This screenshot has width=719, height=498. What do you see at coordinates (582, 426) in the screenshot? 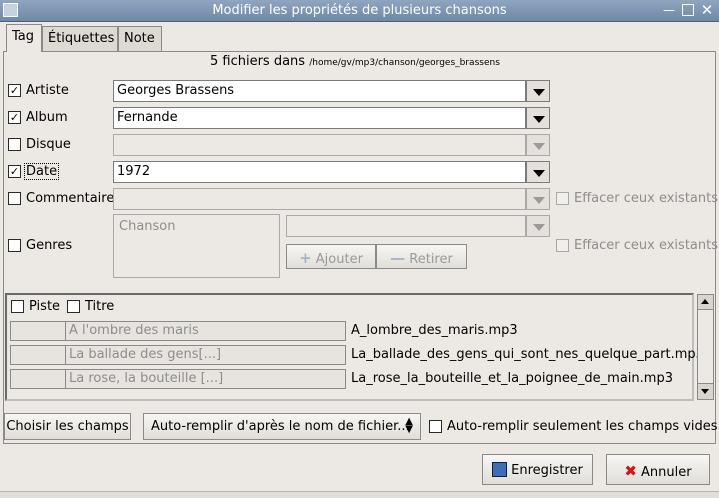
I see `autofill-empty-label: Auto-remplir seulement les champs vides` at bounding box center [582, 426].